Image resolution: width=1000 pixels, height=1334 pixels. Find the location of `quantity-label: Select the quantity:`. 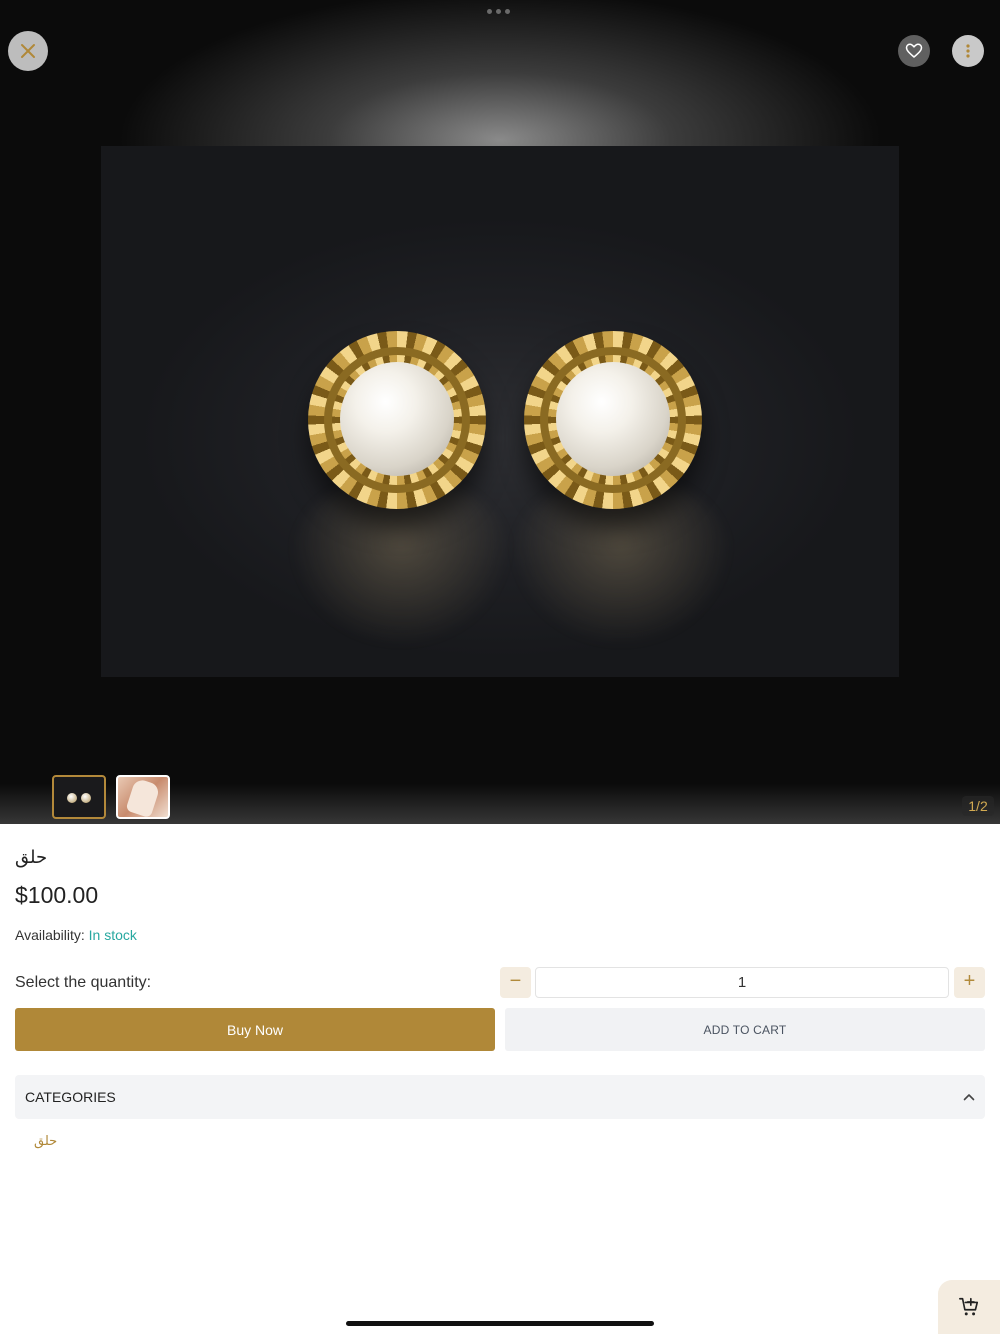

quantity-label: Select the quantity: is located at coordinates (83, 982).